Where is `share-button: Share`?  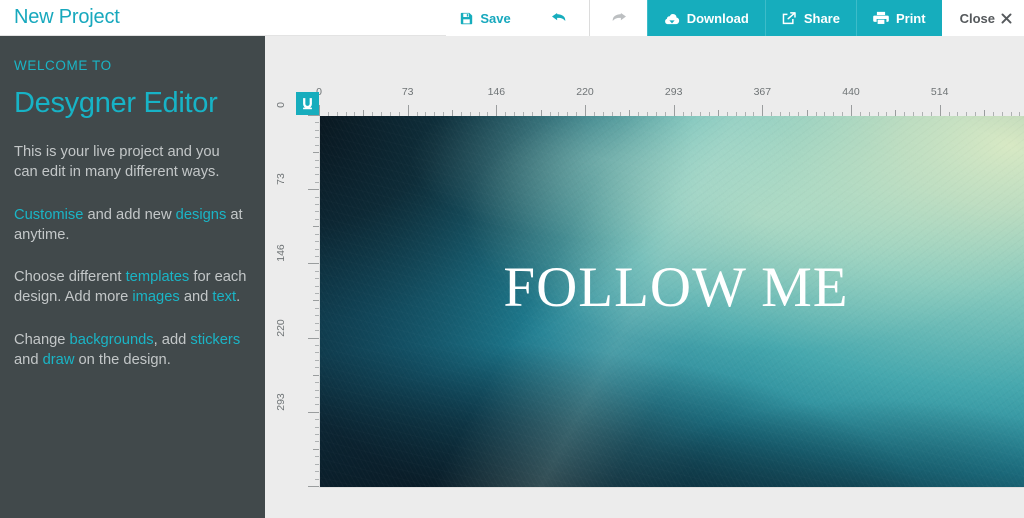 share-button: Share is located at coordinates (810, 18).